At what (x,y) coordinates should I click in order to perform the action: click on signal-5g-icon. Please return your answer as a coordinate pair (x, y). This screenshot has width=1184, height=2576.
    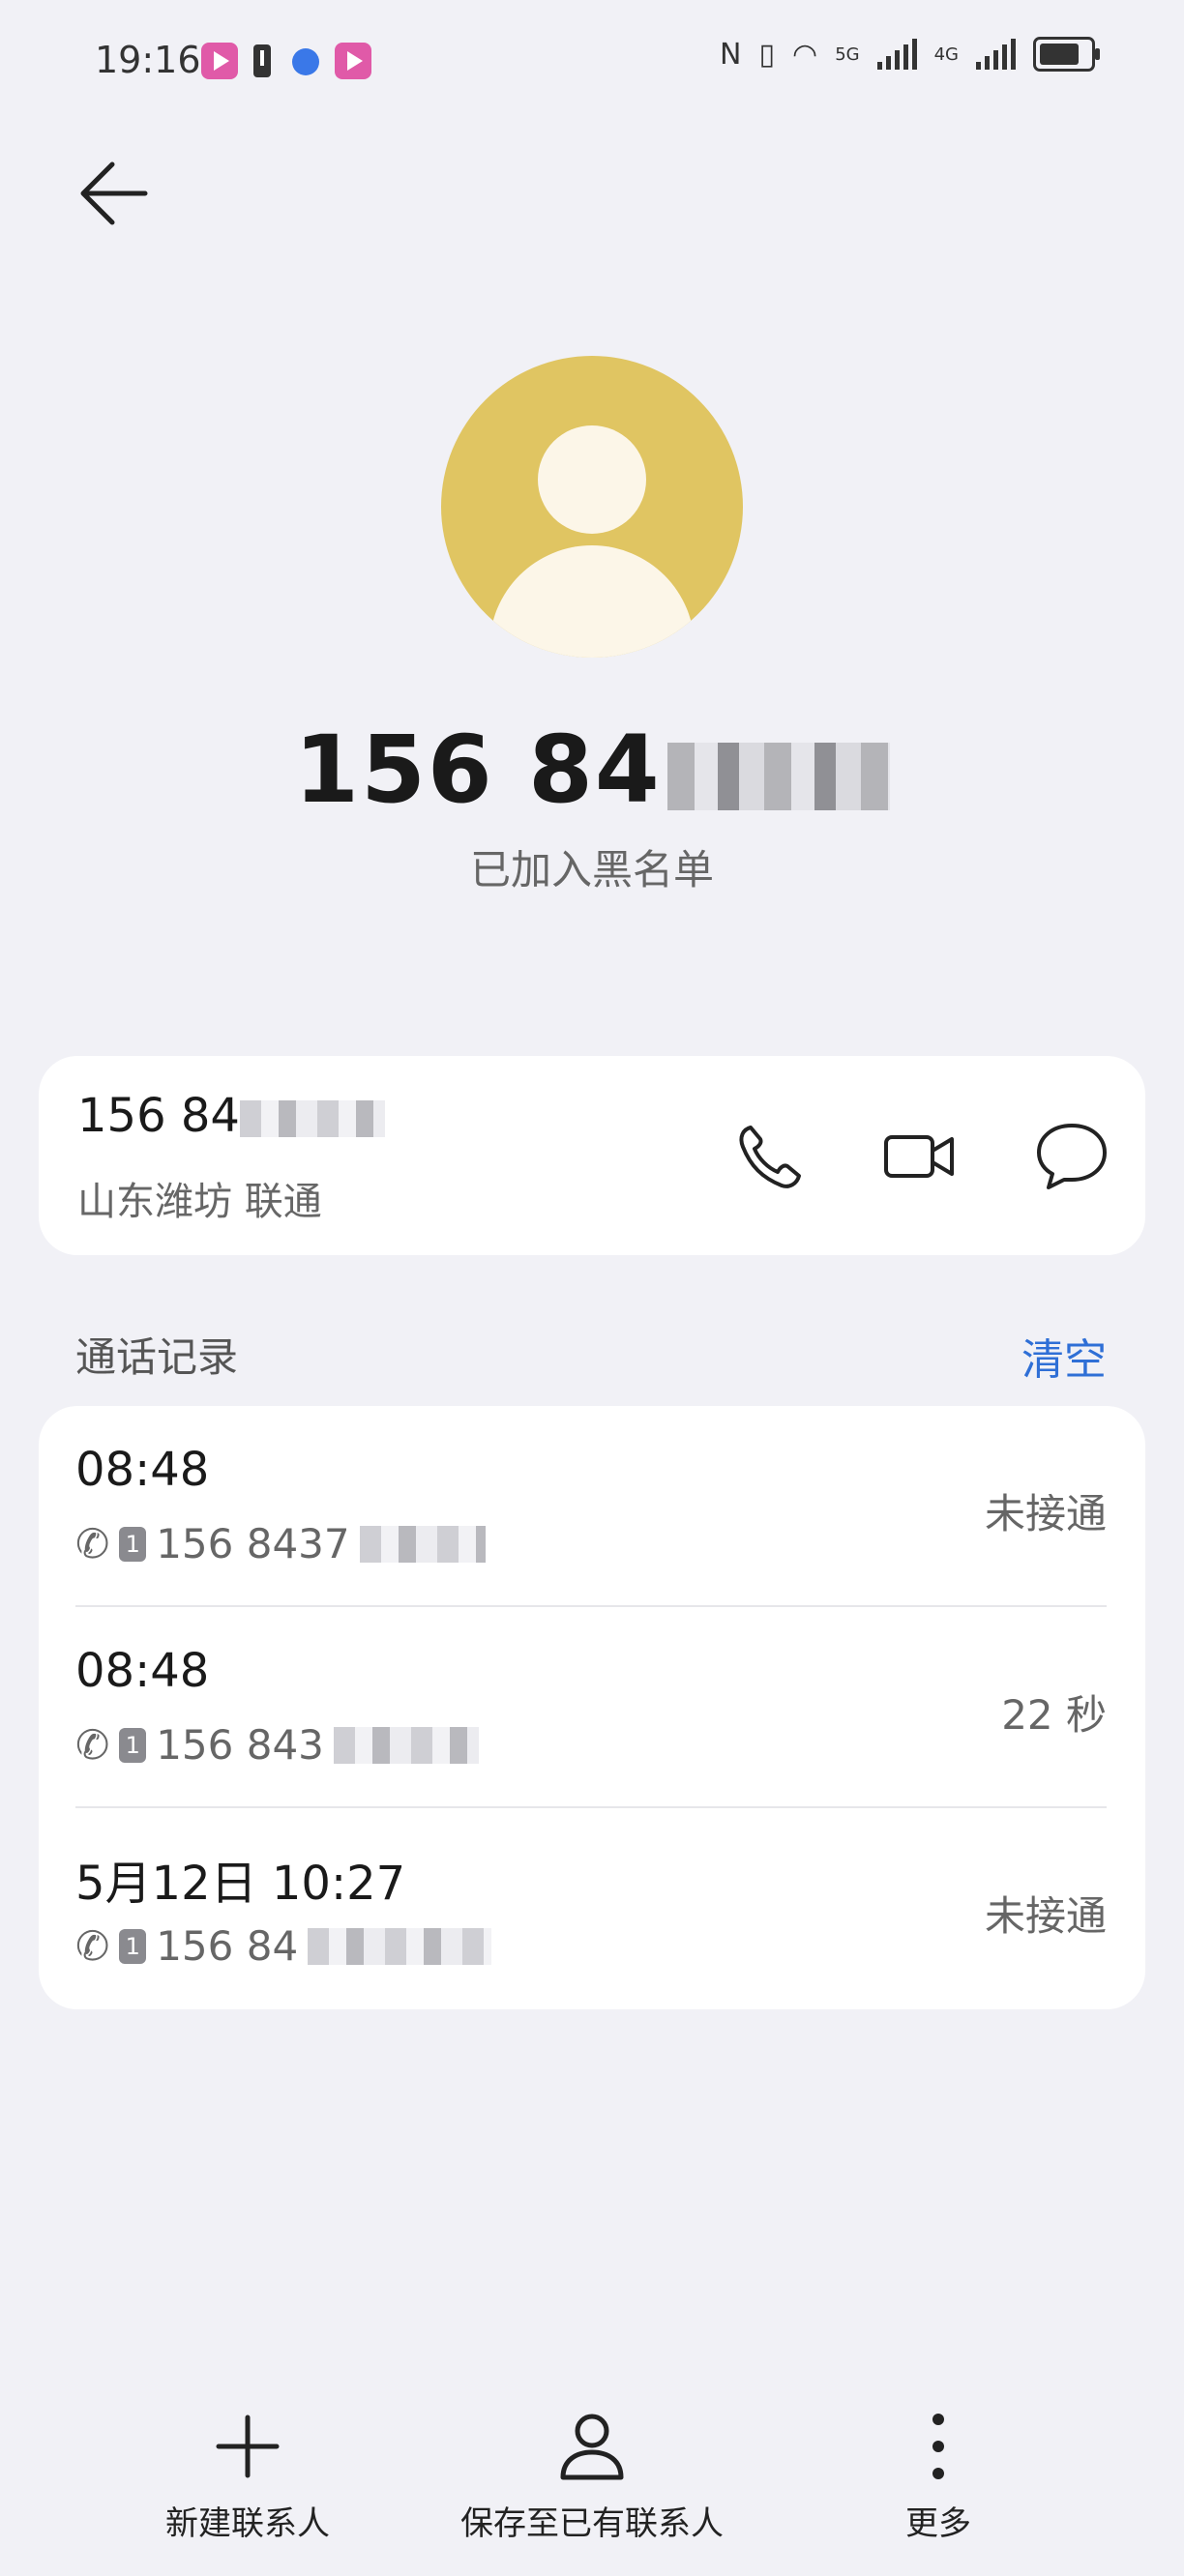
    Looking at the image, I should click on (896, 54).